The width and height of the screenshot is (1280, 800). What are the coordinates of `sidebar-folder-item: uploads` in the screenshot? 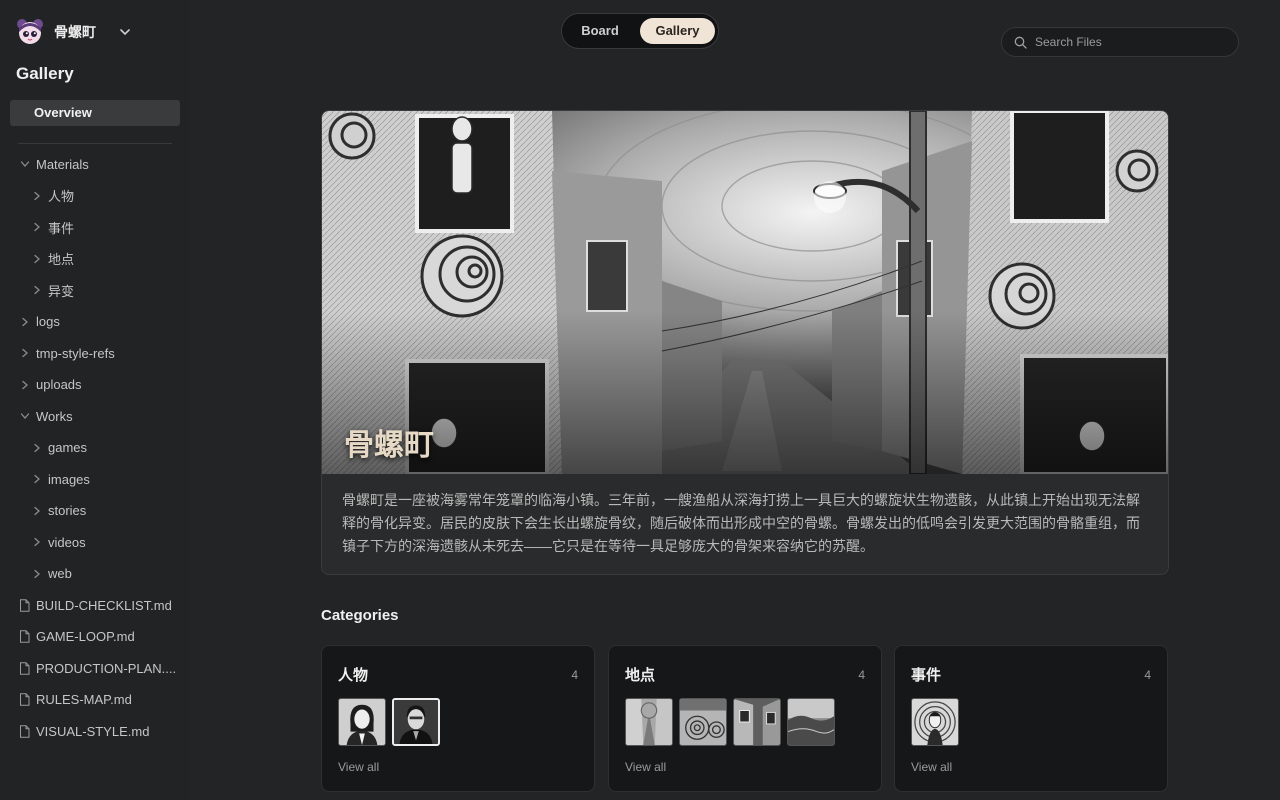 It's located at (51, 385).